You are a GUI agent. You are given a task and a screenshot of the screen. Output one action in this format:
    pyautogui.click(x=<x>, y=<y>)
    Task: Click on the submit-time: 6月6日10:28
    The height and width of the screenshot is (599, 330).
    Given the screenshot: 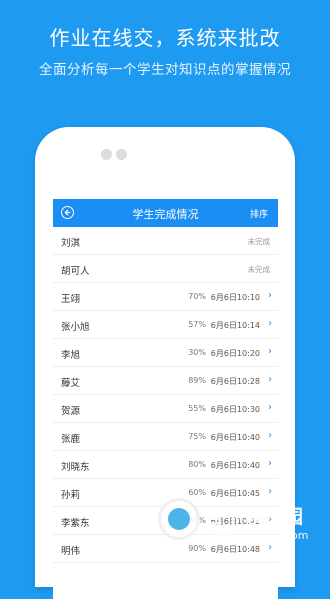 What is the action you would take?
    pyautogui.click(x=235, y=381)
    